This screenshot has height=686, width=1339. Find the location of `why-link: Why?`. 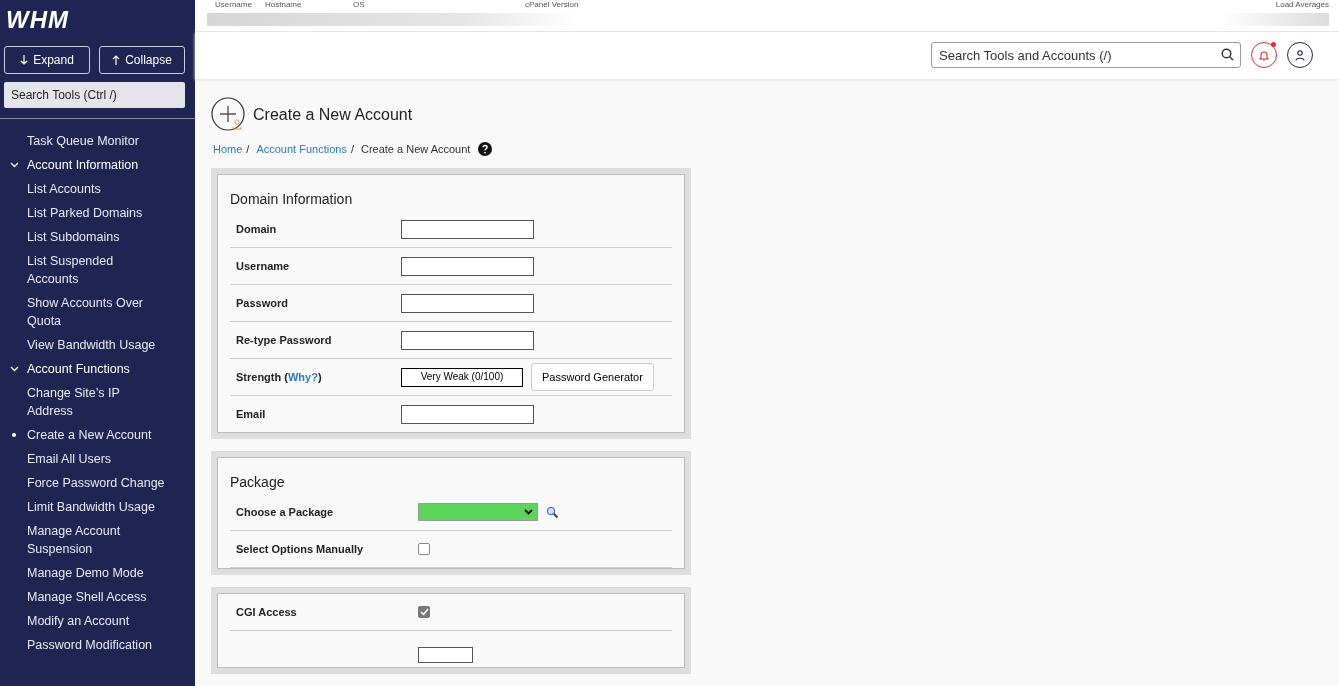

why-link: Why? is located at coordinates (302, 377).